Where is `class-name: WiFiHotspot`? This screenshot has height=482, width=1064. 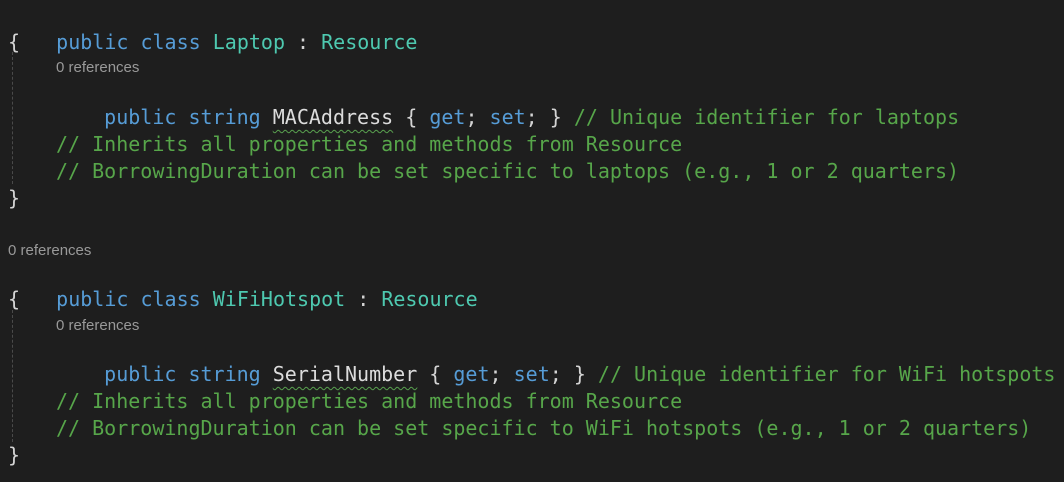
class-name: WiFiHotspot is located at coordinates (279, 299).